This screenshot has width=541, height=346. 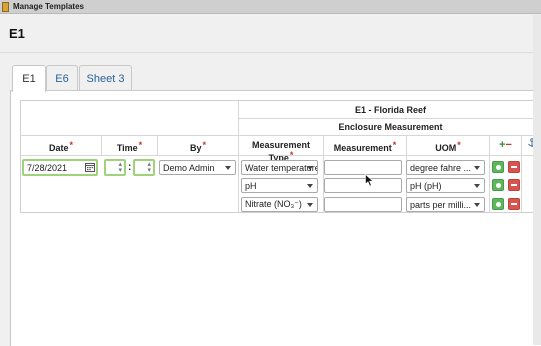 I want to click on tab-e1: E1, so click(x=29, y=78).